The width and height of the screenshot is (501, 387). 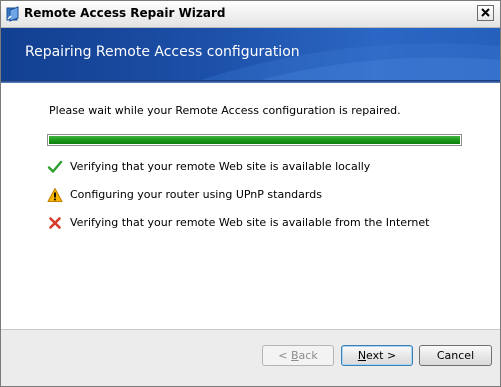 What do you see at coordinates (284, 355) in the screenshot?
I see `back-button-prefix: <` at bounding box center [284, 355].